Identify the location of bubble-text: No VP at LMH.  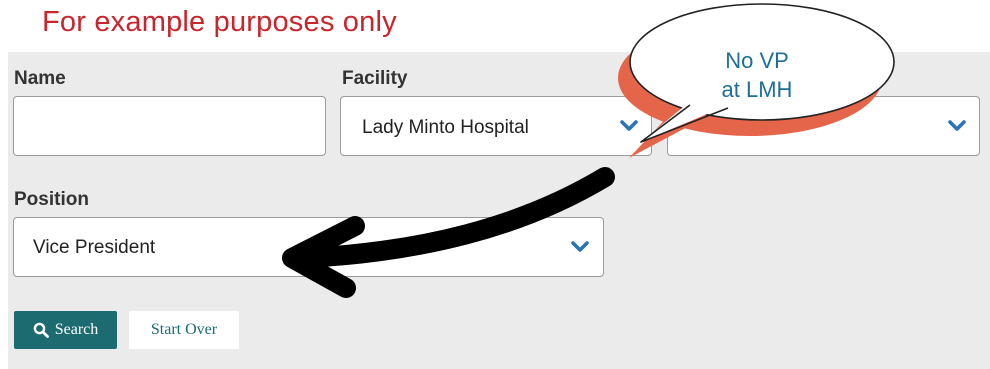
(757, 75).